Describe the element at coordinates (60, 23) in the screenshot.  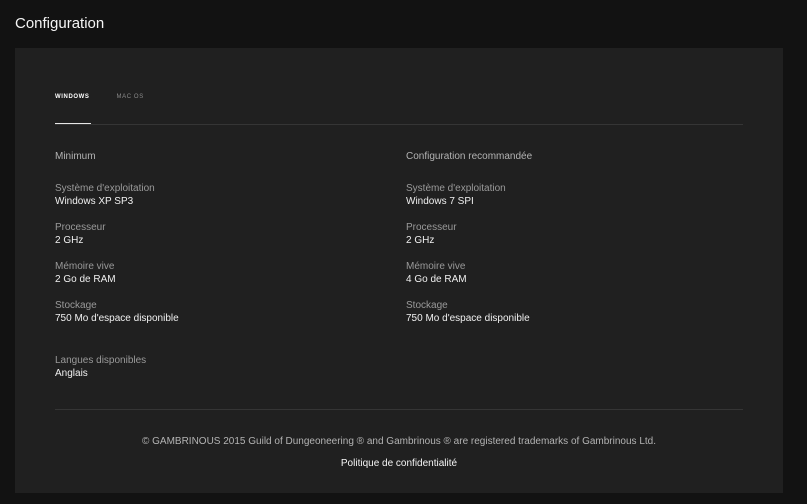
I see `page-title: Configuration` at that location.